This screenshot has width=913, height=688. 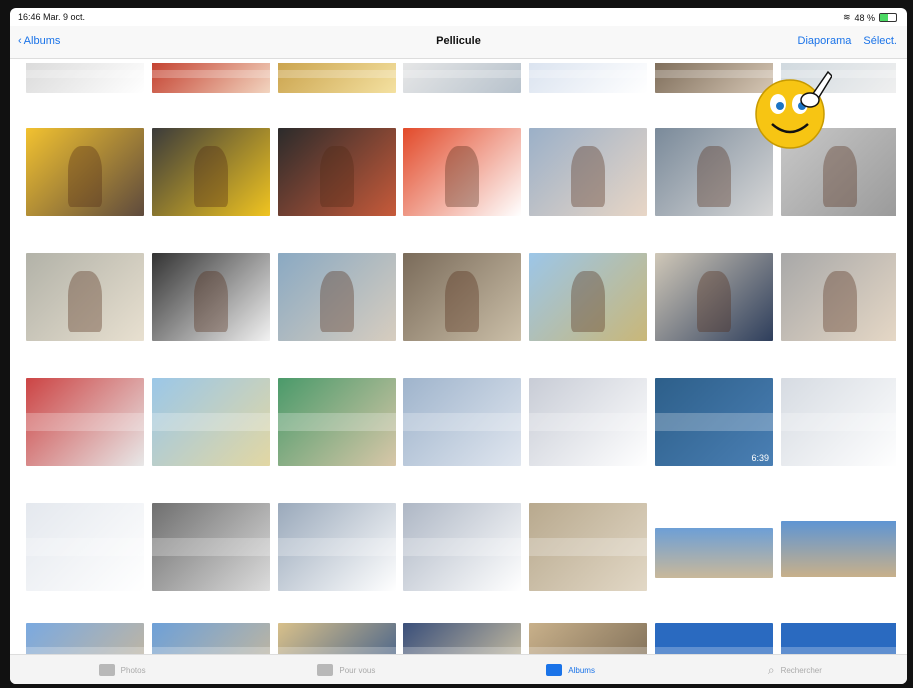 What do you see at coordinates (133, 670) in the screenshot?
I see `tab-photos-label: Photos` at bounding box center [133, 670].